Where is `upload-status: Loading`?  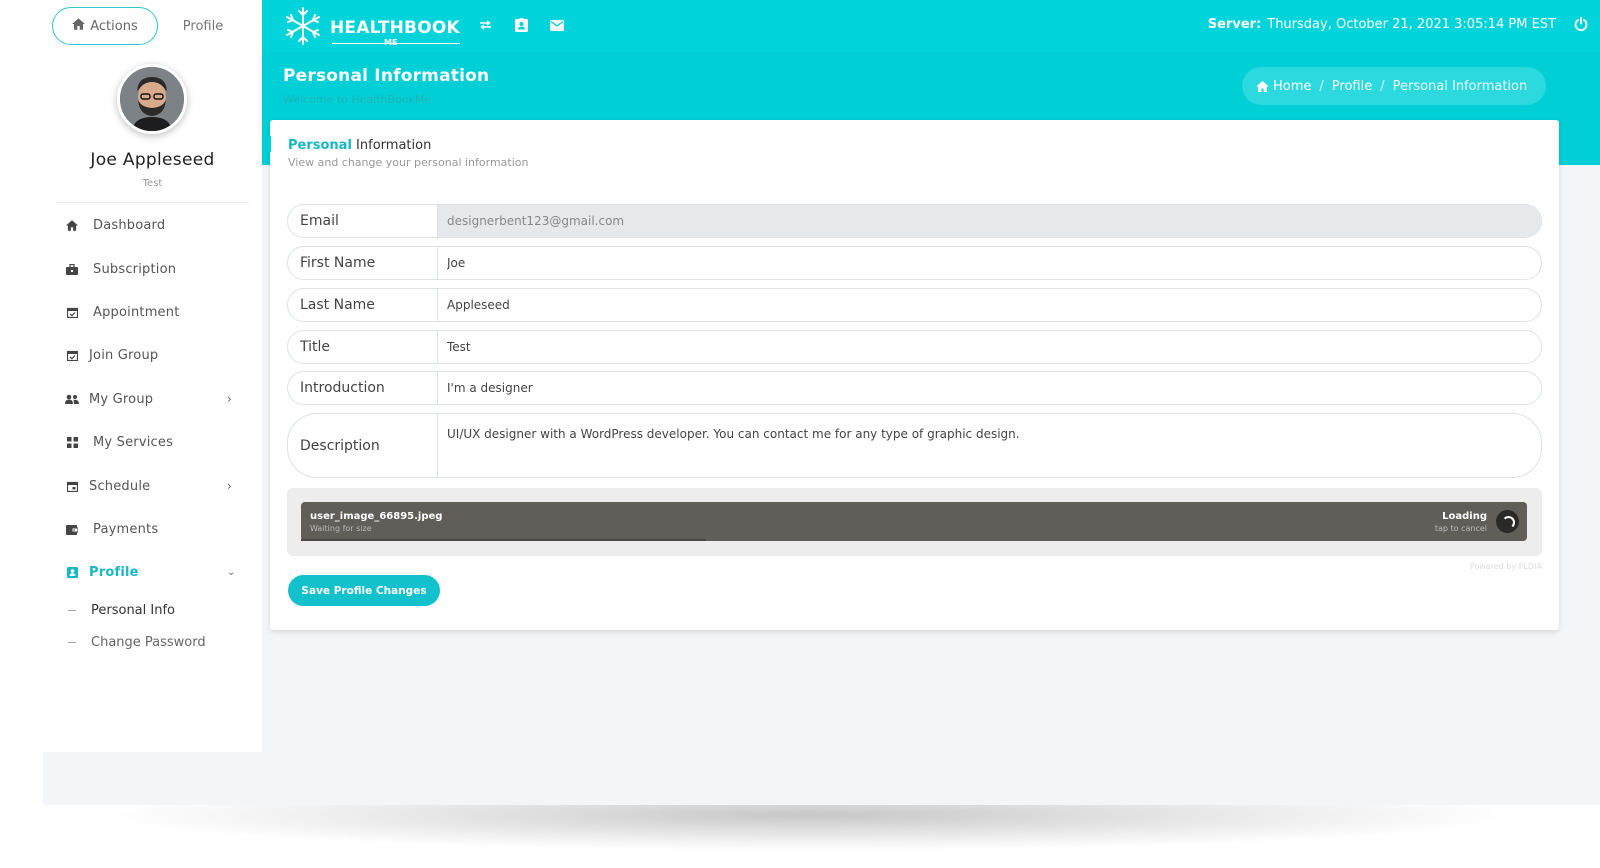 upload-status: Loading is located at coordinates (1464, 516).